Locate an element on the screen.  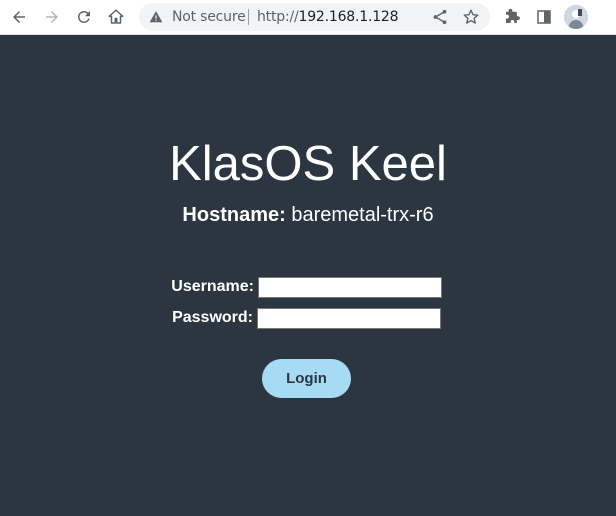
username-input is located at coordinates (350, 287).